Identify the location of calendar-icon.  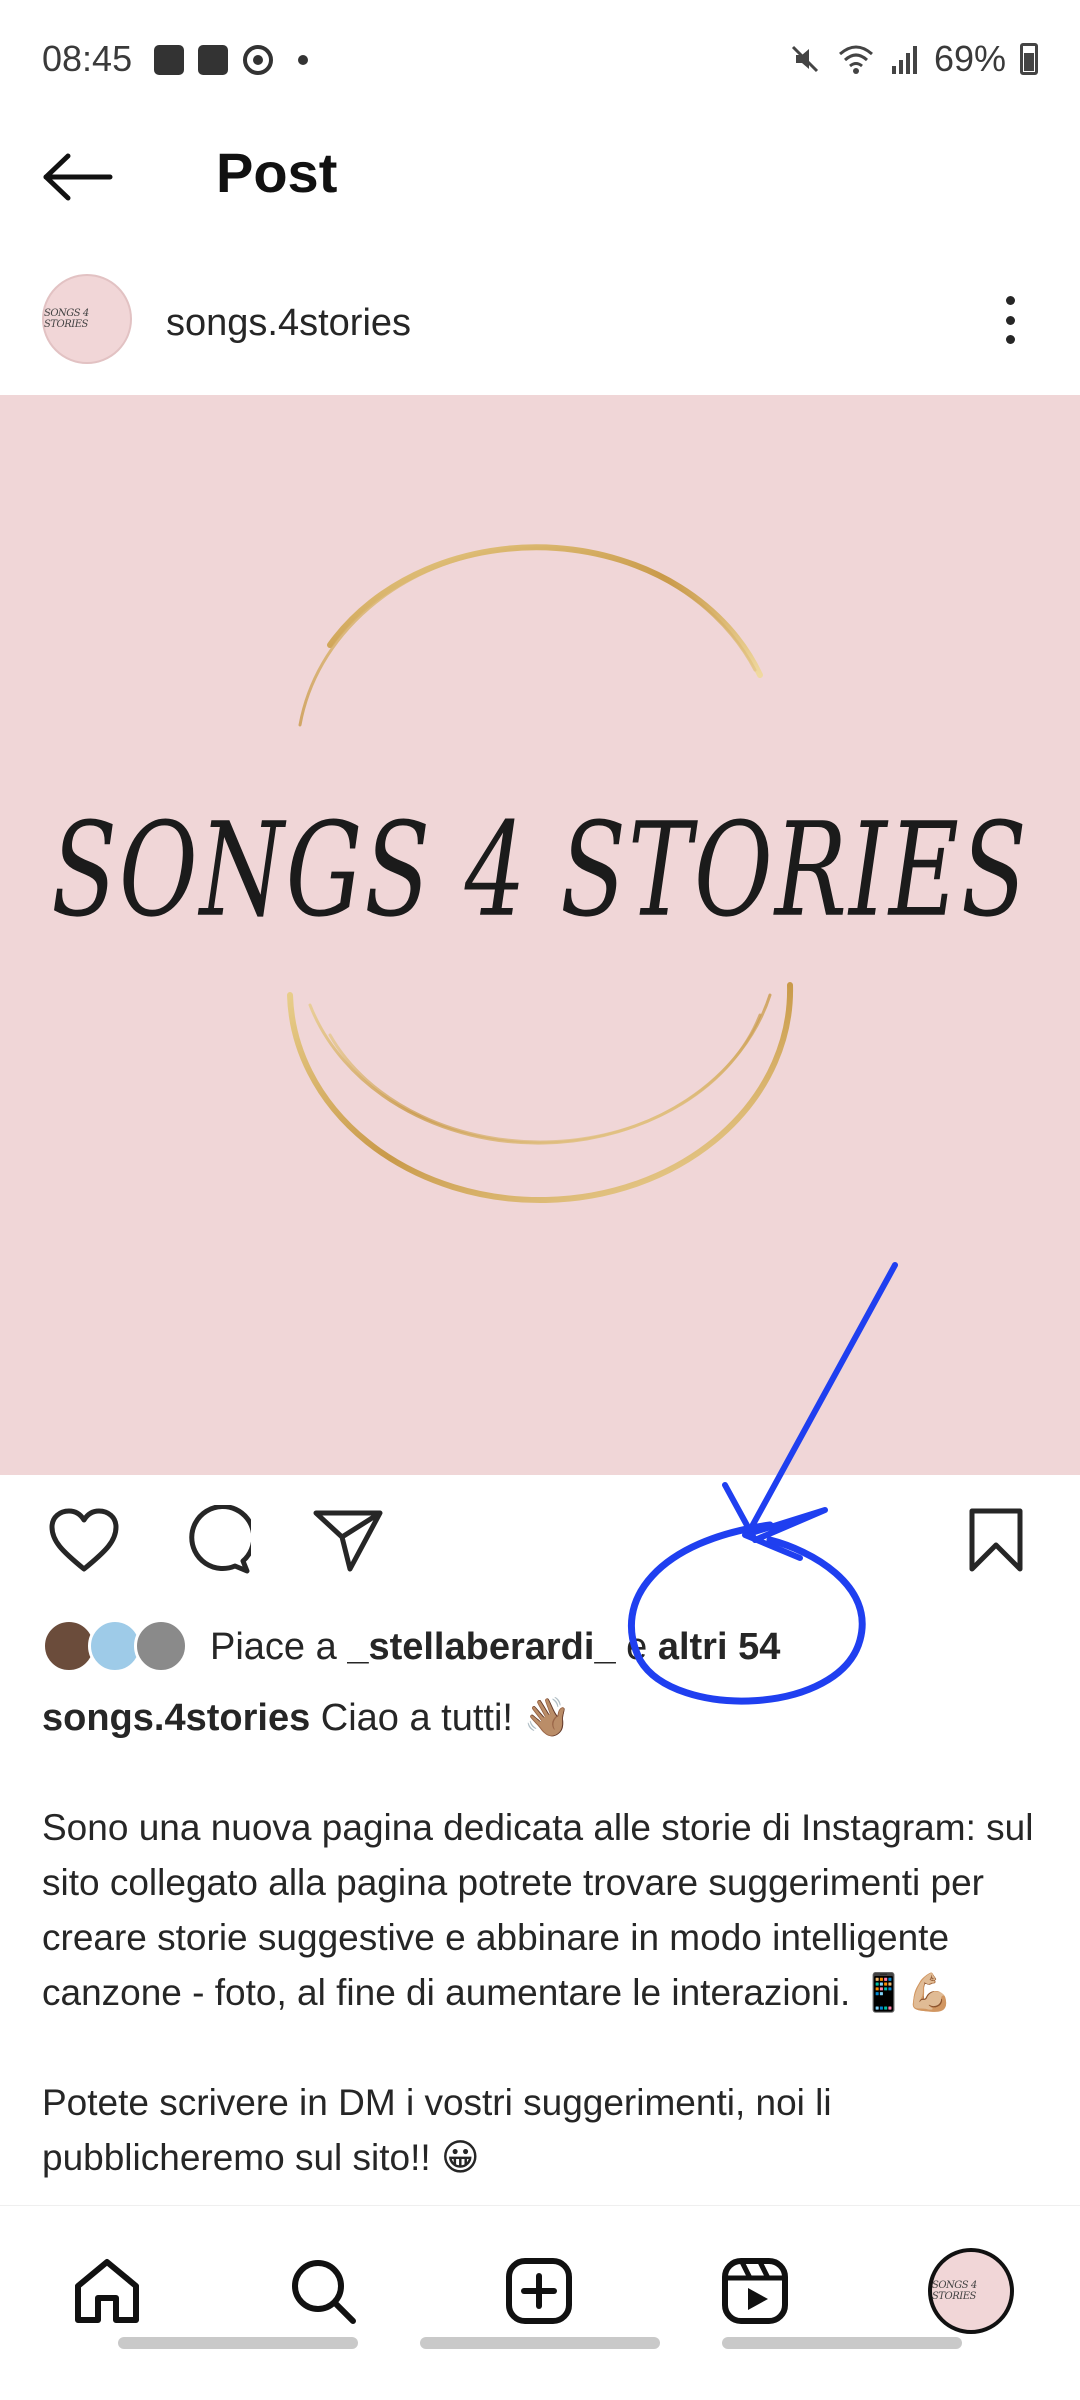
(213, 60).